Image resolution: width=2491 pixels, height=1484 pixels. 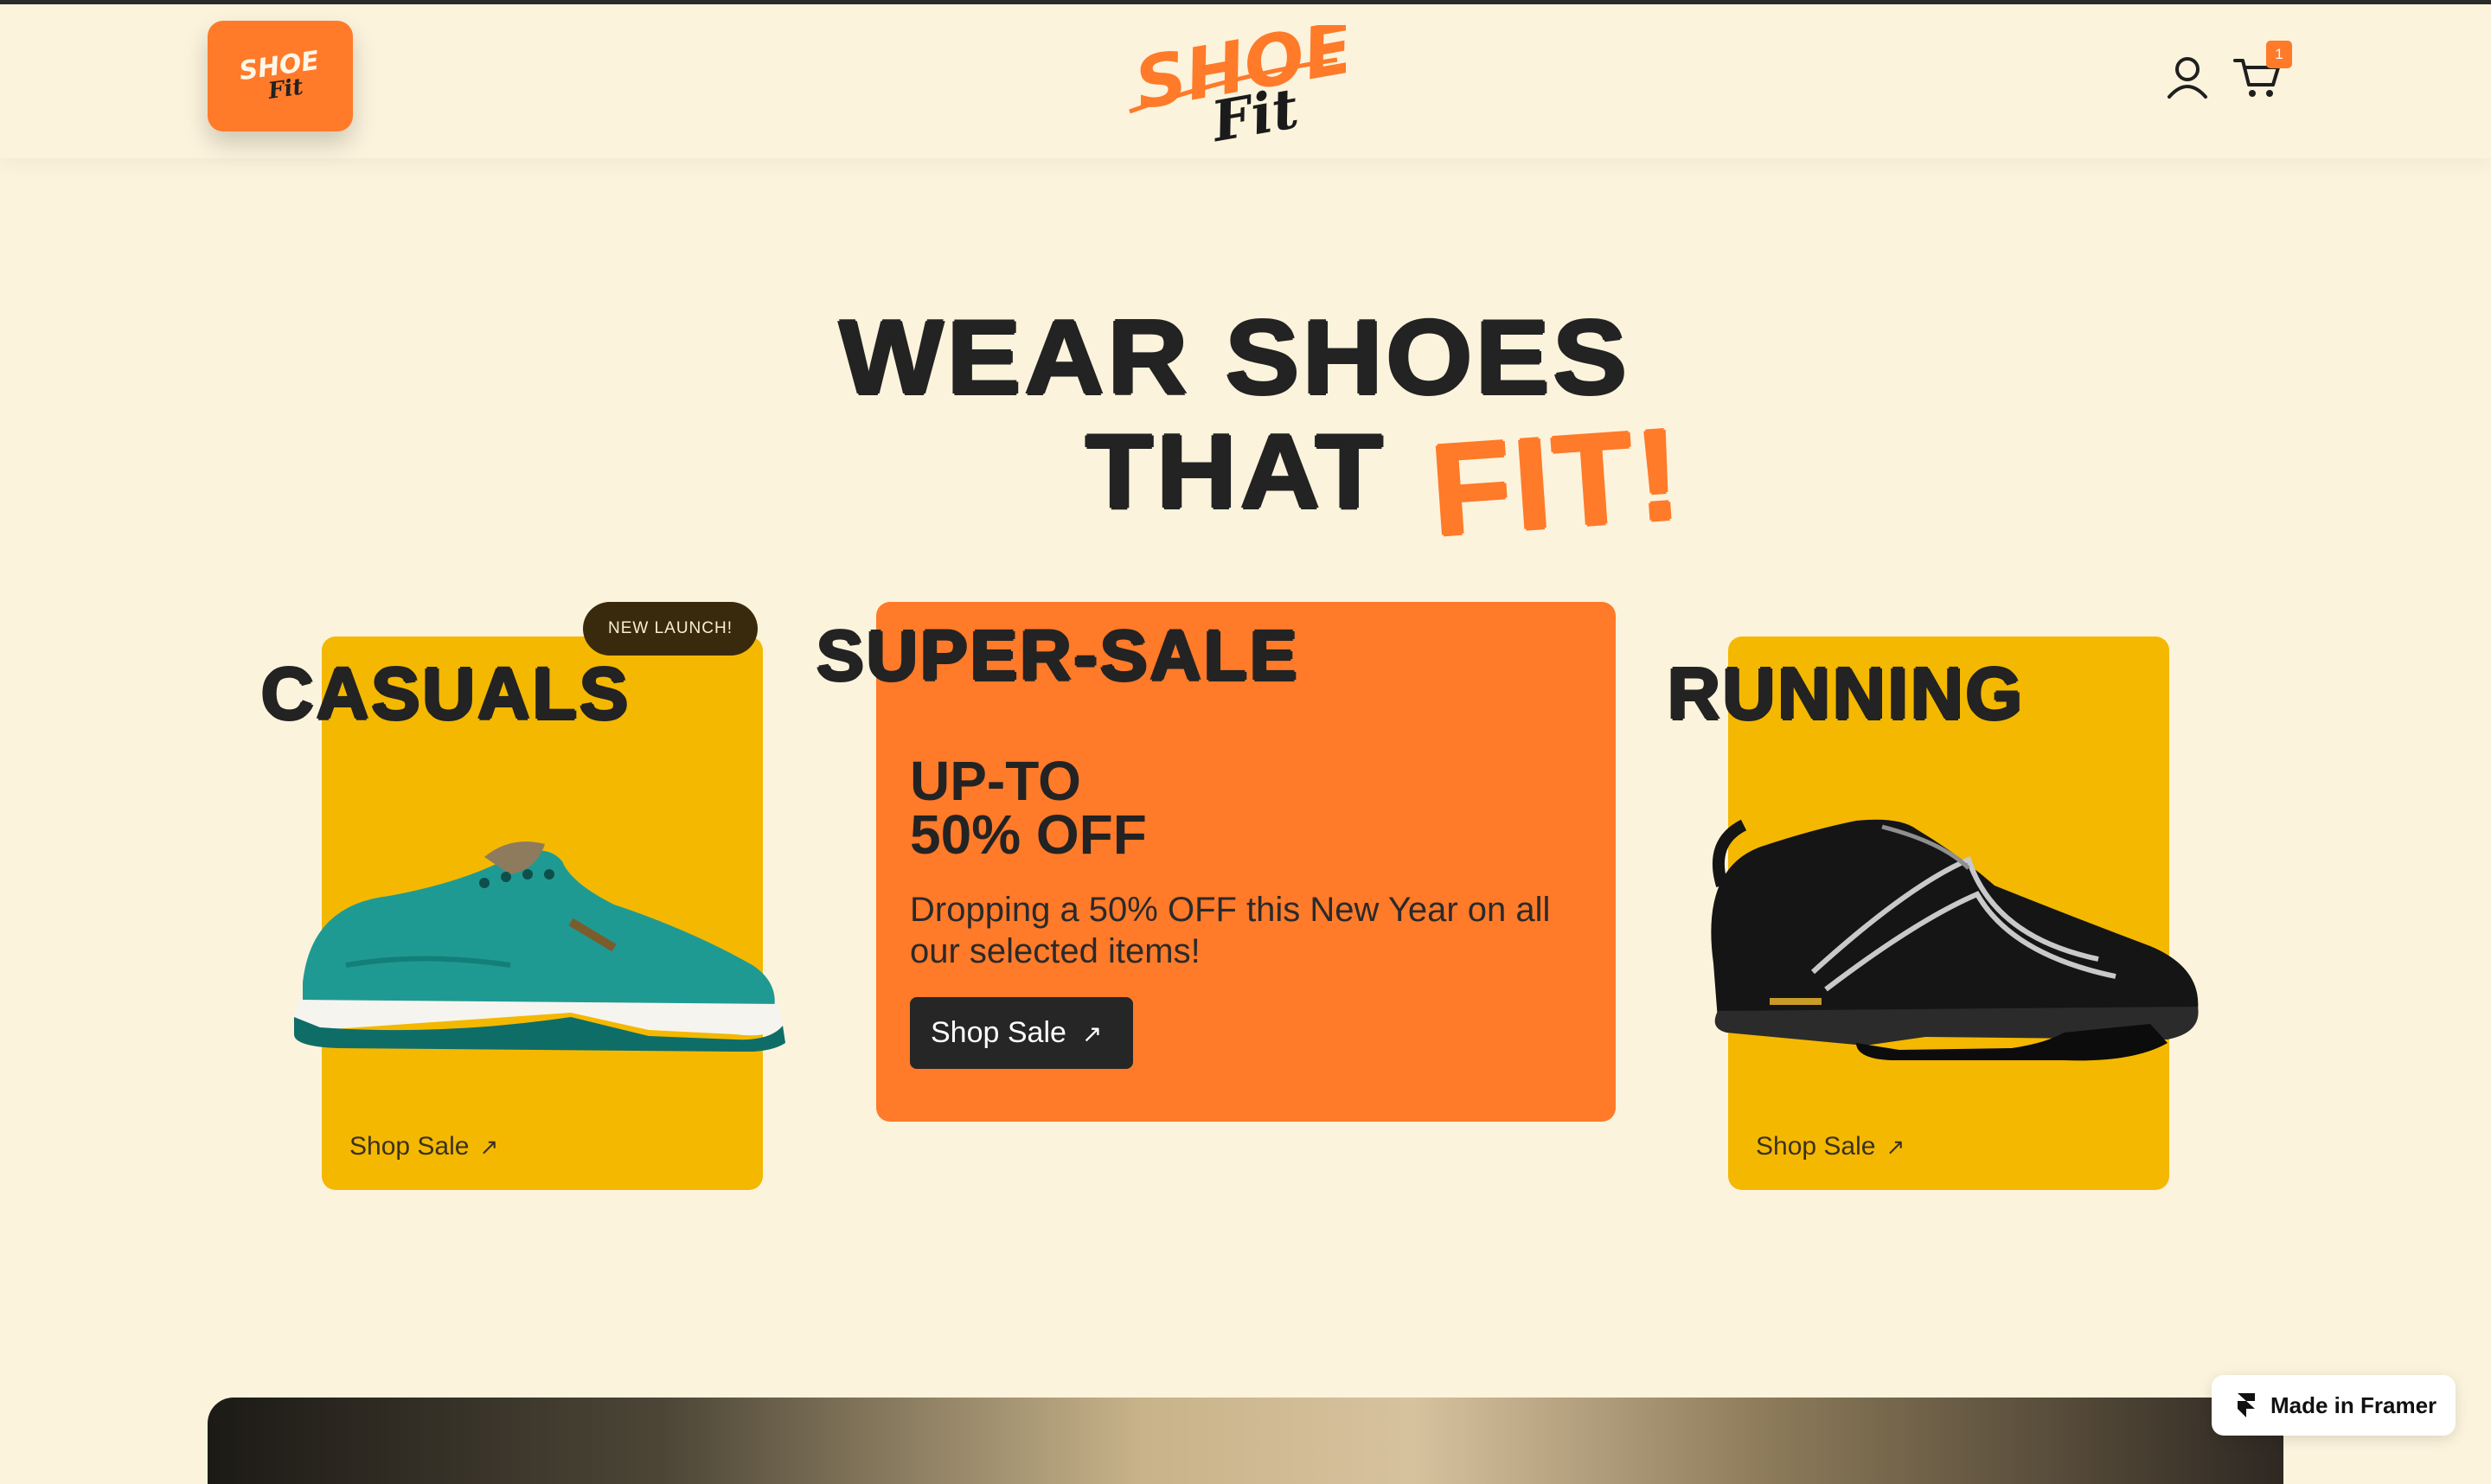 What do you see at coordinates (539, 947) in the screenshot?
I see `teal-sneaker-image` at bounding box center [539, 947].